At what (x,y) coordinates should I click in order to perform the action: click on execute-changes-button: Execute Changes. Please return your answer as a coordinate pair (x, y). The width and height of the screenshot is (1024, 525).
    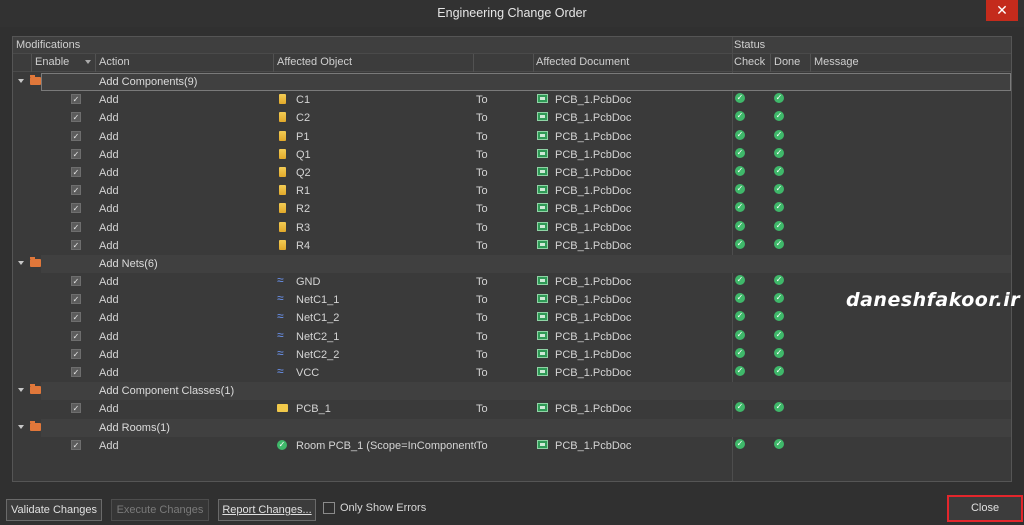
    Looking at the image, I should click on (160, 510).